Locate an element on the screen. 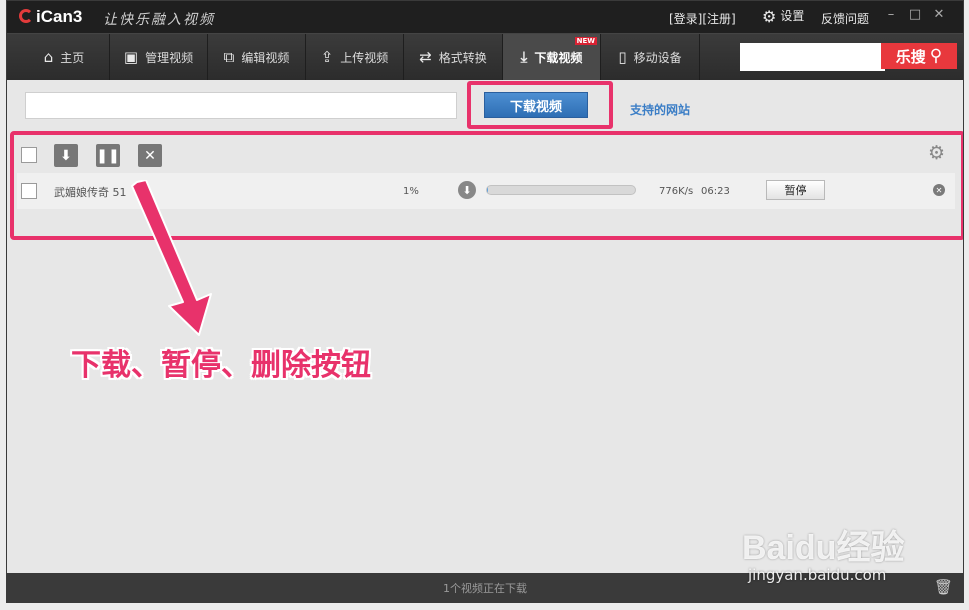  start-download-button: ⬇ is located at coordinates (66, 155).